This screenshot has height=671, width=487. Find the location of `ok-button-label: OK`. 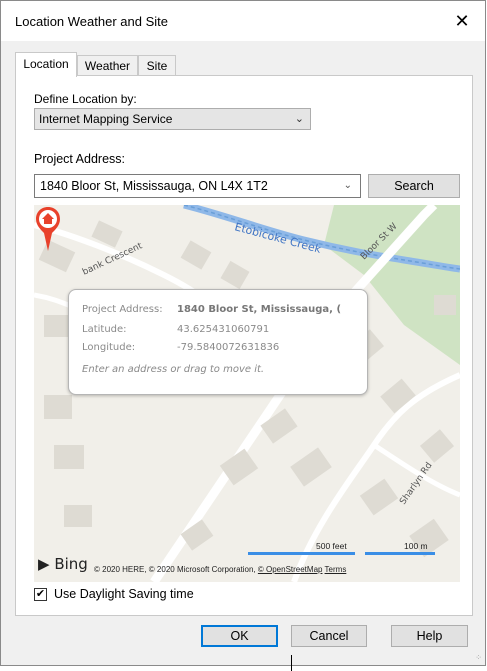

ok-button-label: OK is located at coordinates (239, 636).